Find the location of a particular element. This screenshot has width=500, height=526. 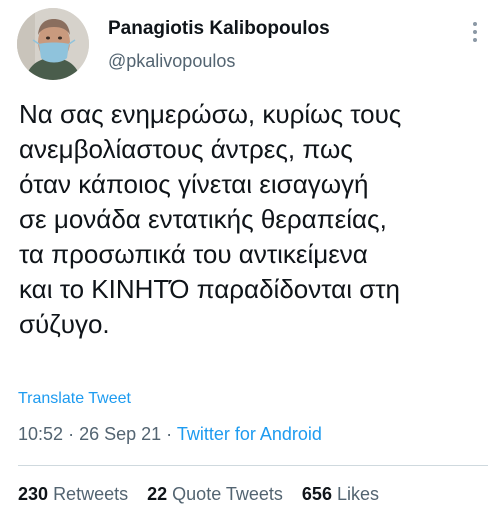

retweets-label: Retweets is located at coordinates (91, 494).